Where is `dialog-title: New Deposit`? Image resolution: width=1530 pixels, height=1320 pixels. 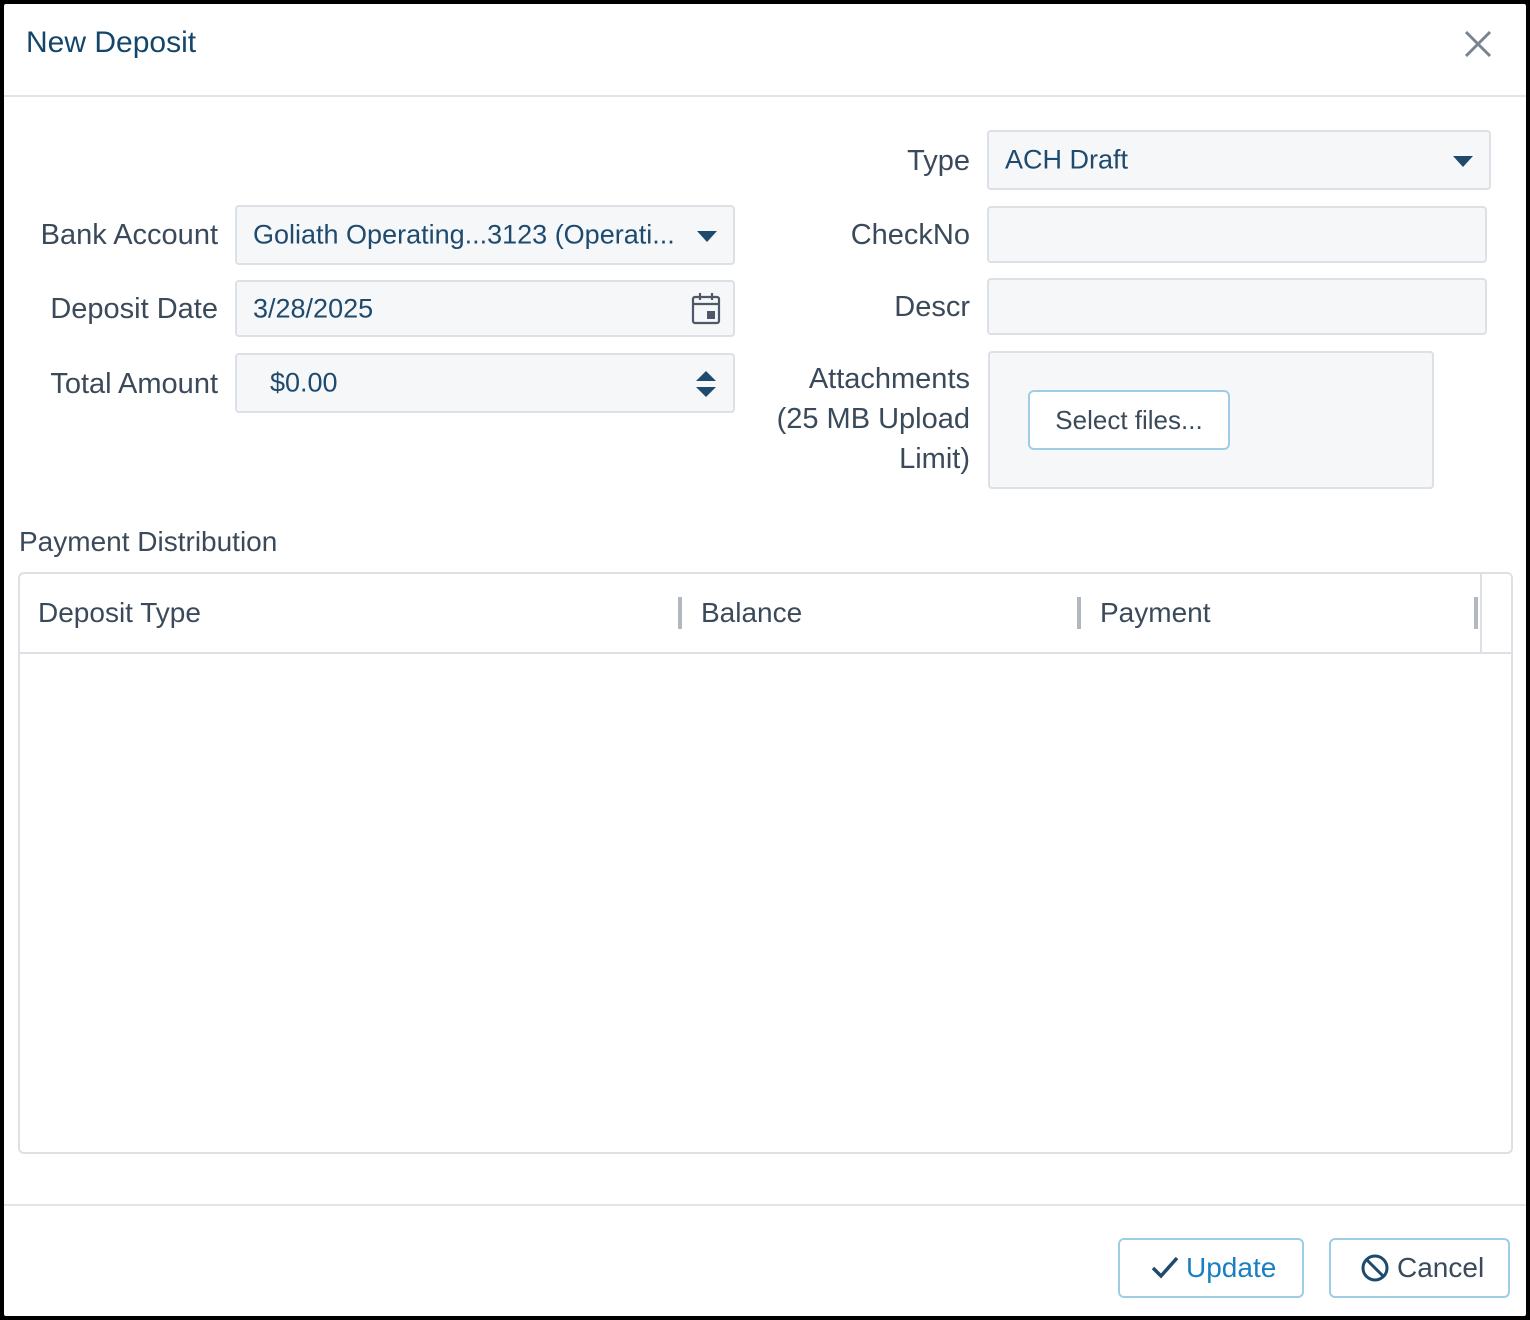
dialog-title: New Deposit is located at coordinates (111, 42).